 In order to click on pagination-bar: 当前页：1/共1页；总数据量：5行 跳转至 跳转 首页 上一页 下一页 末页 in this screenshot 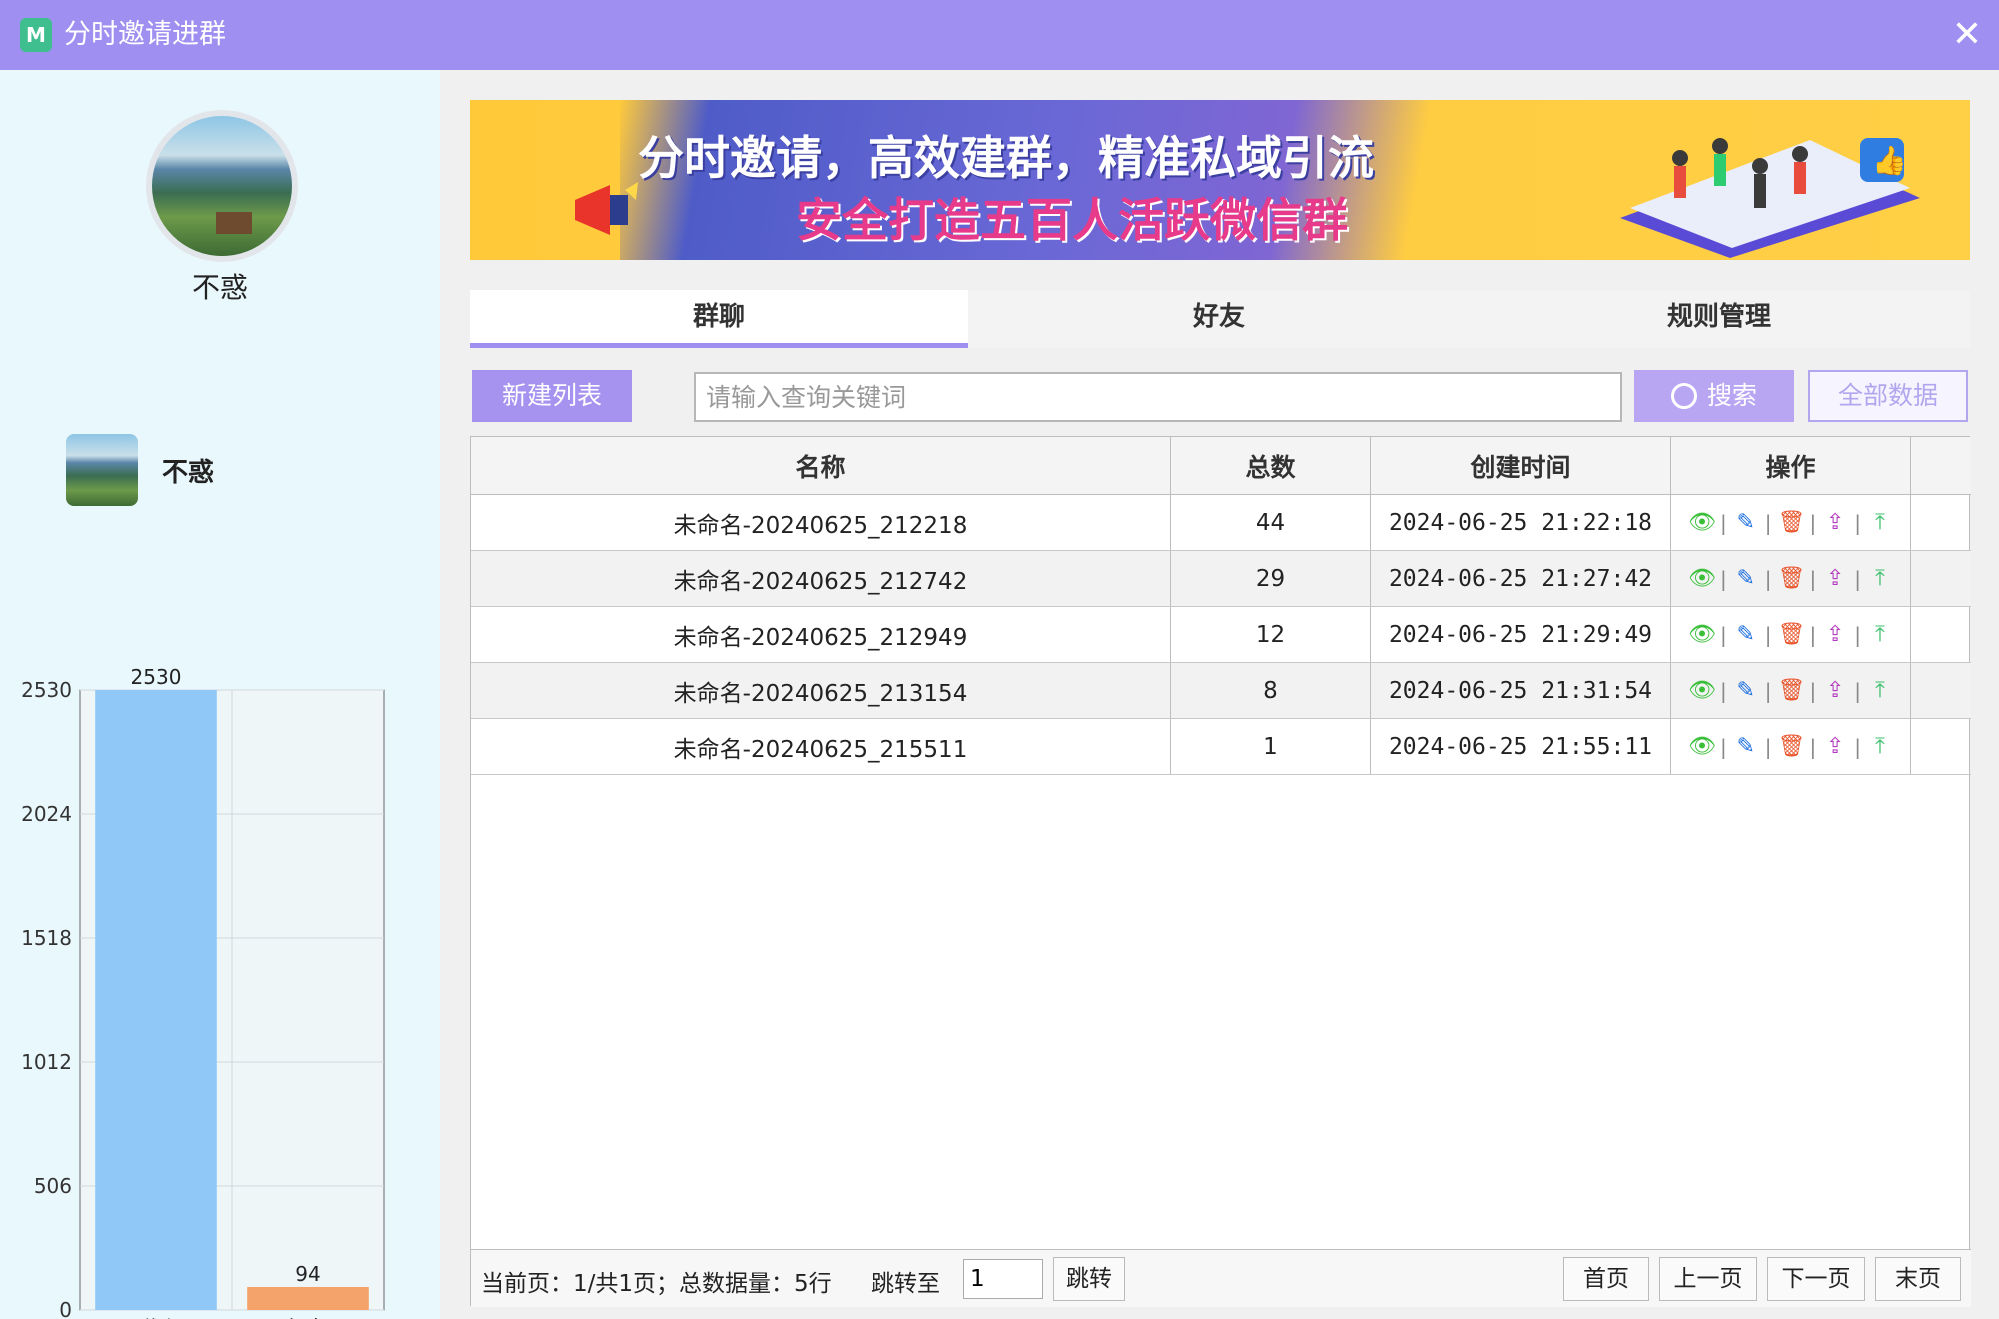, I will do `click(1221, 1278)`.